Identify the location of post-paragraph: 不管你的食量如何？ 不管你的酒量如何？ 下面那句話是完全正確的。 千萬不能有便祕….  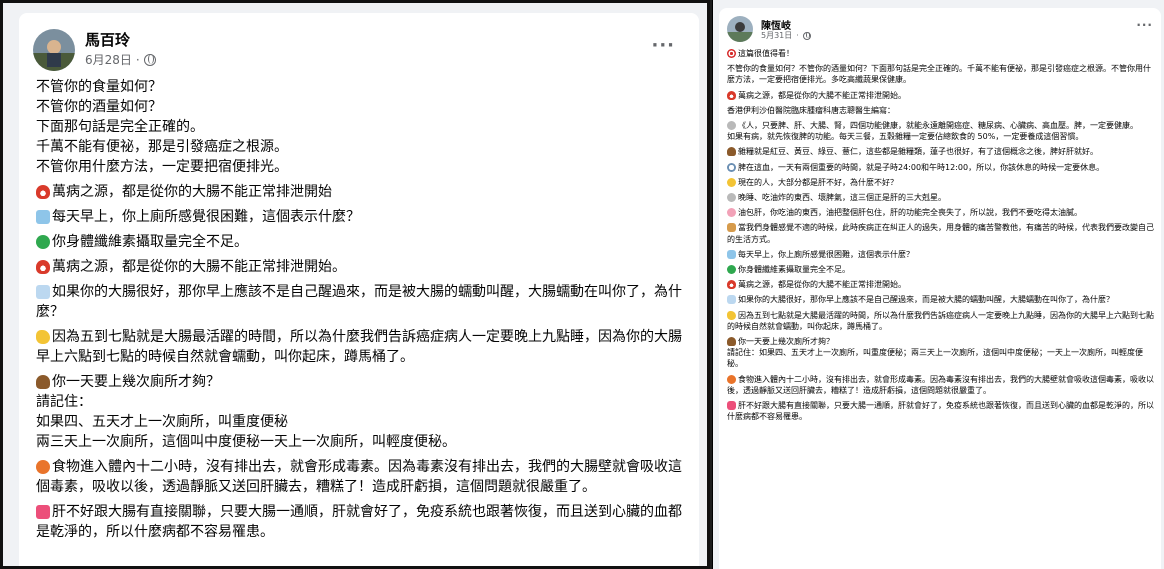
(162, 127).